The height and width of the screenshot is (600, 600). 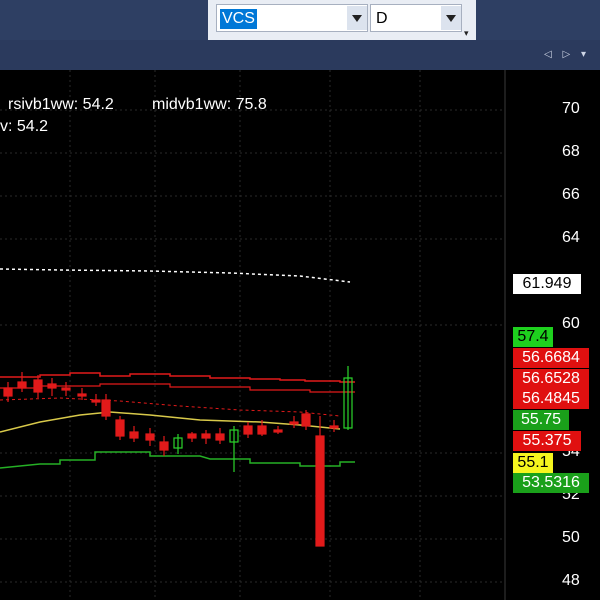 What do you see at coordinates (571, 537) in the screenshot?
I see `axis-tick: 50` at bounding box center [571, 537].